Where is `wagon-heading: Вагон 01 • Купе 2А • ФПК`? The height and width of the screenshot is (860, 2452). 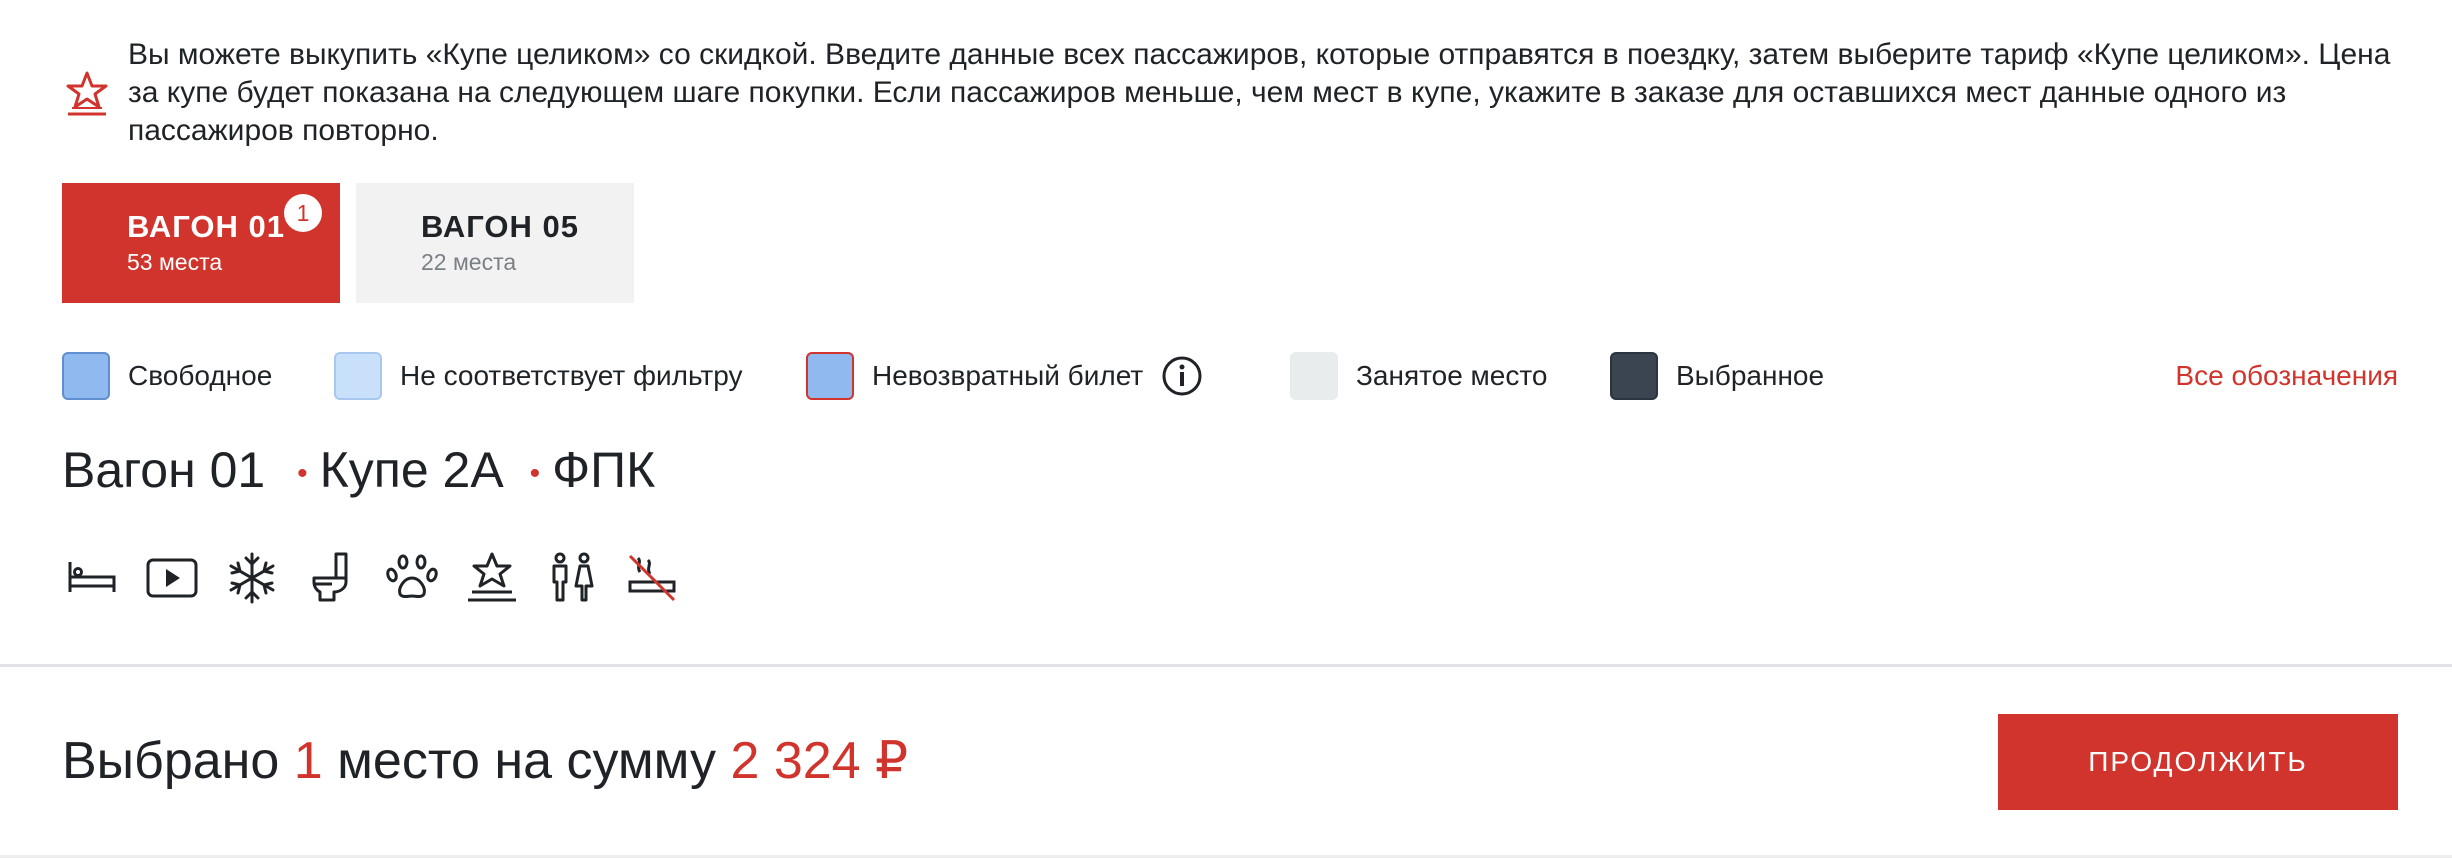
wagon-heading: Вагон 01 • Купе 2А • ФПК is located at coordinates (358, 472).